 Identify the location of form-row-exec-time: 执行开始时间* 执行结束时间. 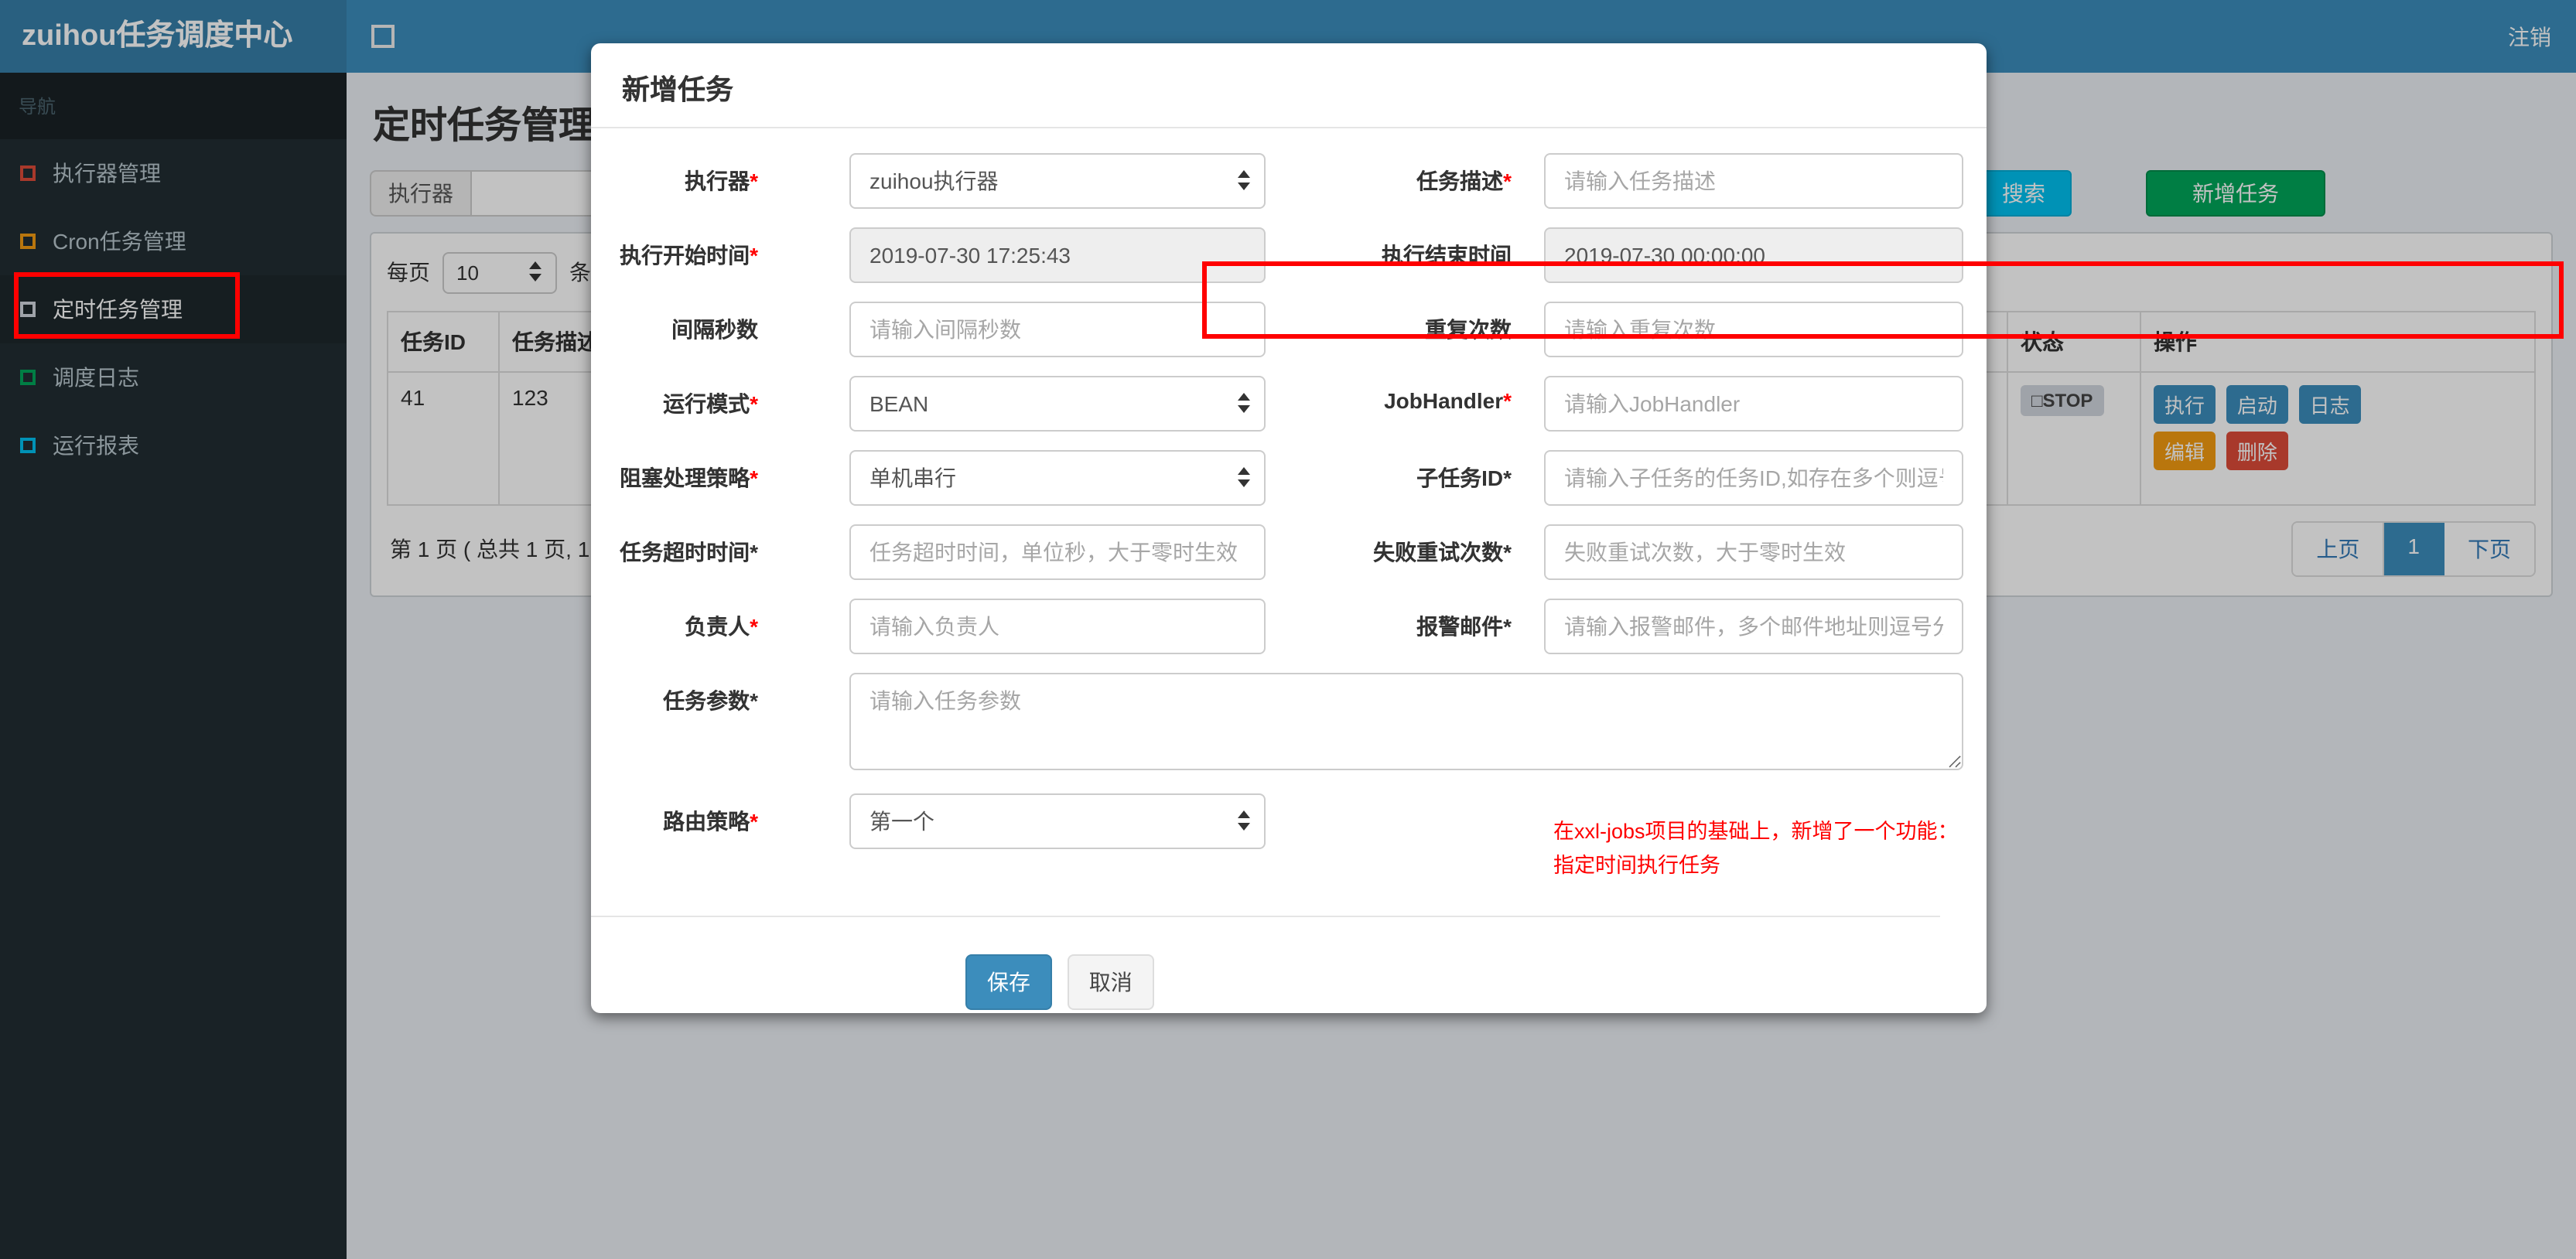
(1277, 255).